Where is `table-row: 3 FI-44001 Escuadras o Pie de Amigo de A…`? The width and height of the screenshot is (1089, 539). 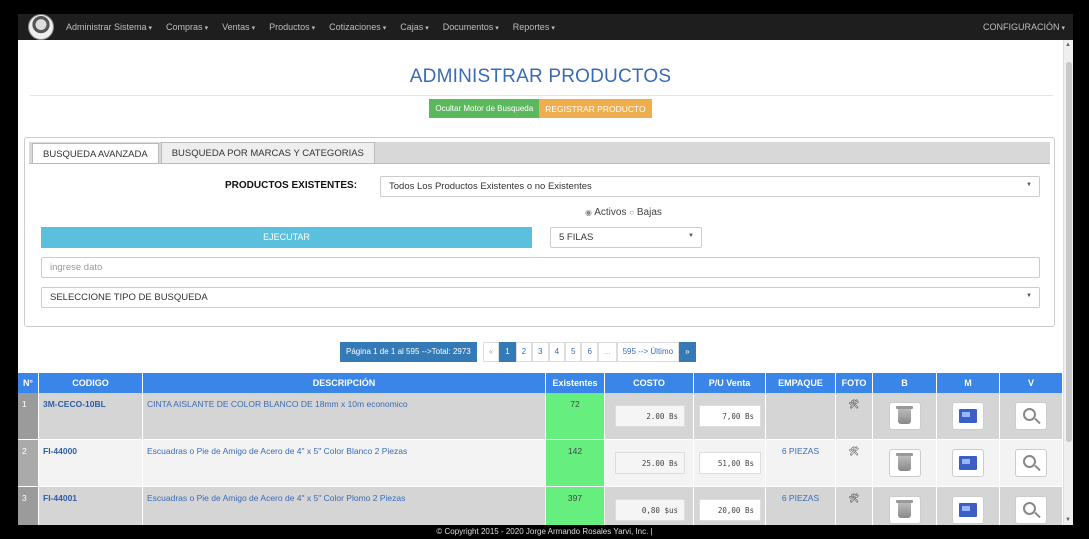
table-row: 3 FI-44001 Escuadras o Pie de Amigo de A… is located at coordinates (540, 506).